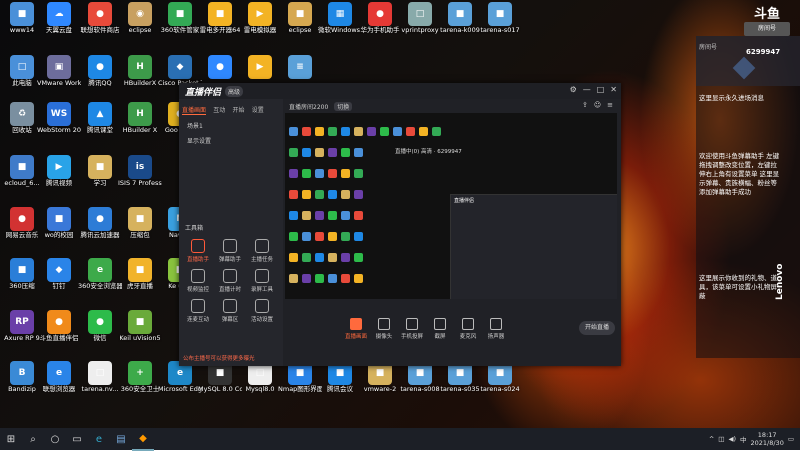 This screenshot has height=451, width=800. I want to click on desktop-icon: ◉ eclipse, so click(140, 18).